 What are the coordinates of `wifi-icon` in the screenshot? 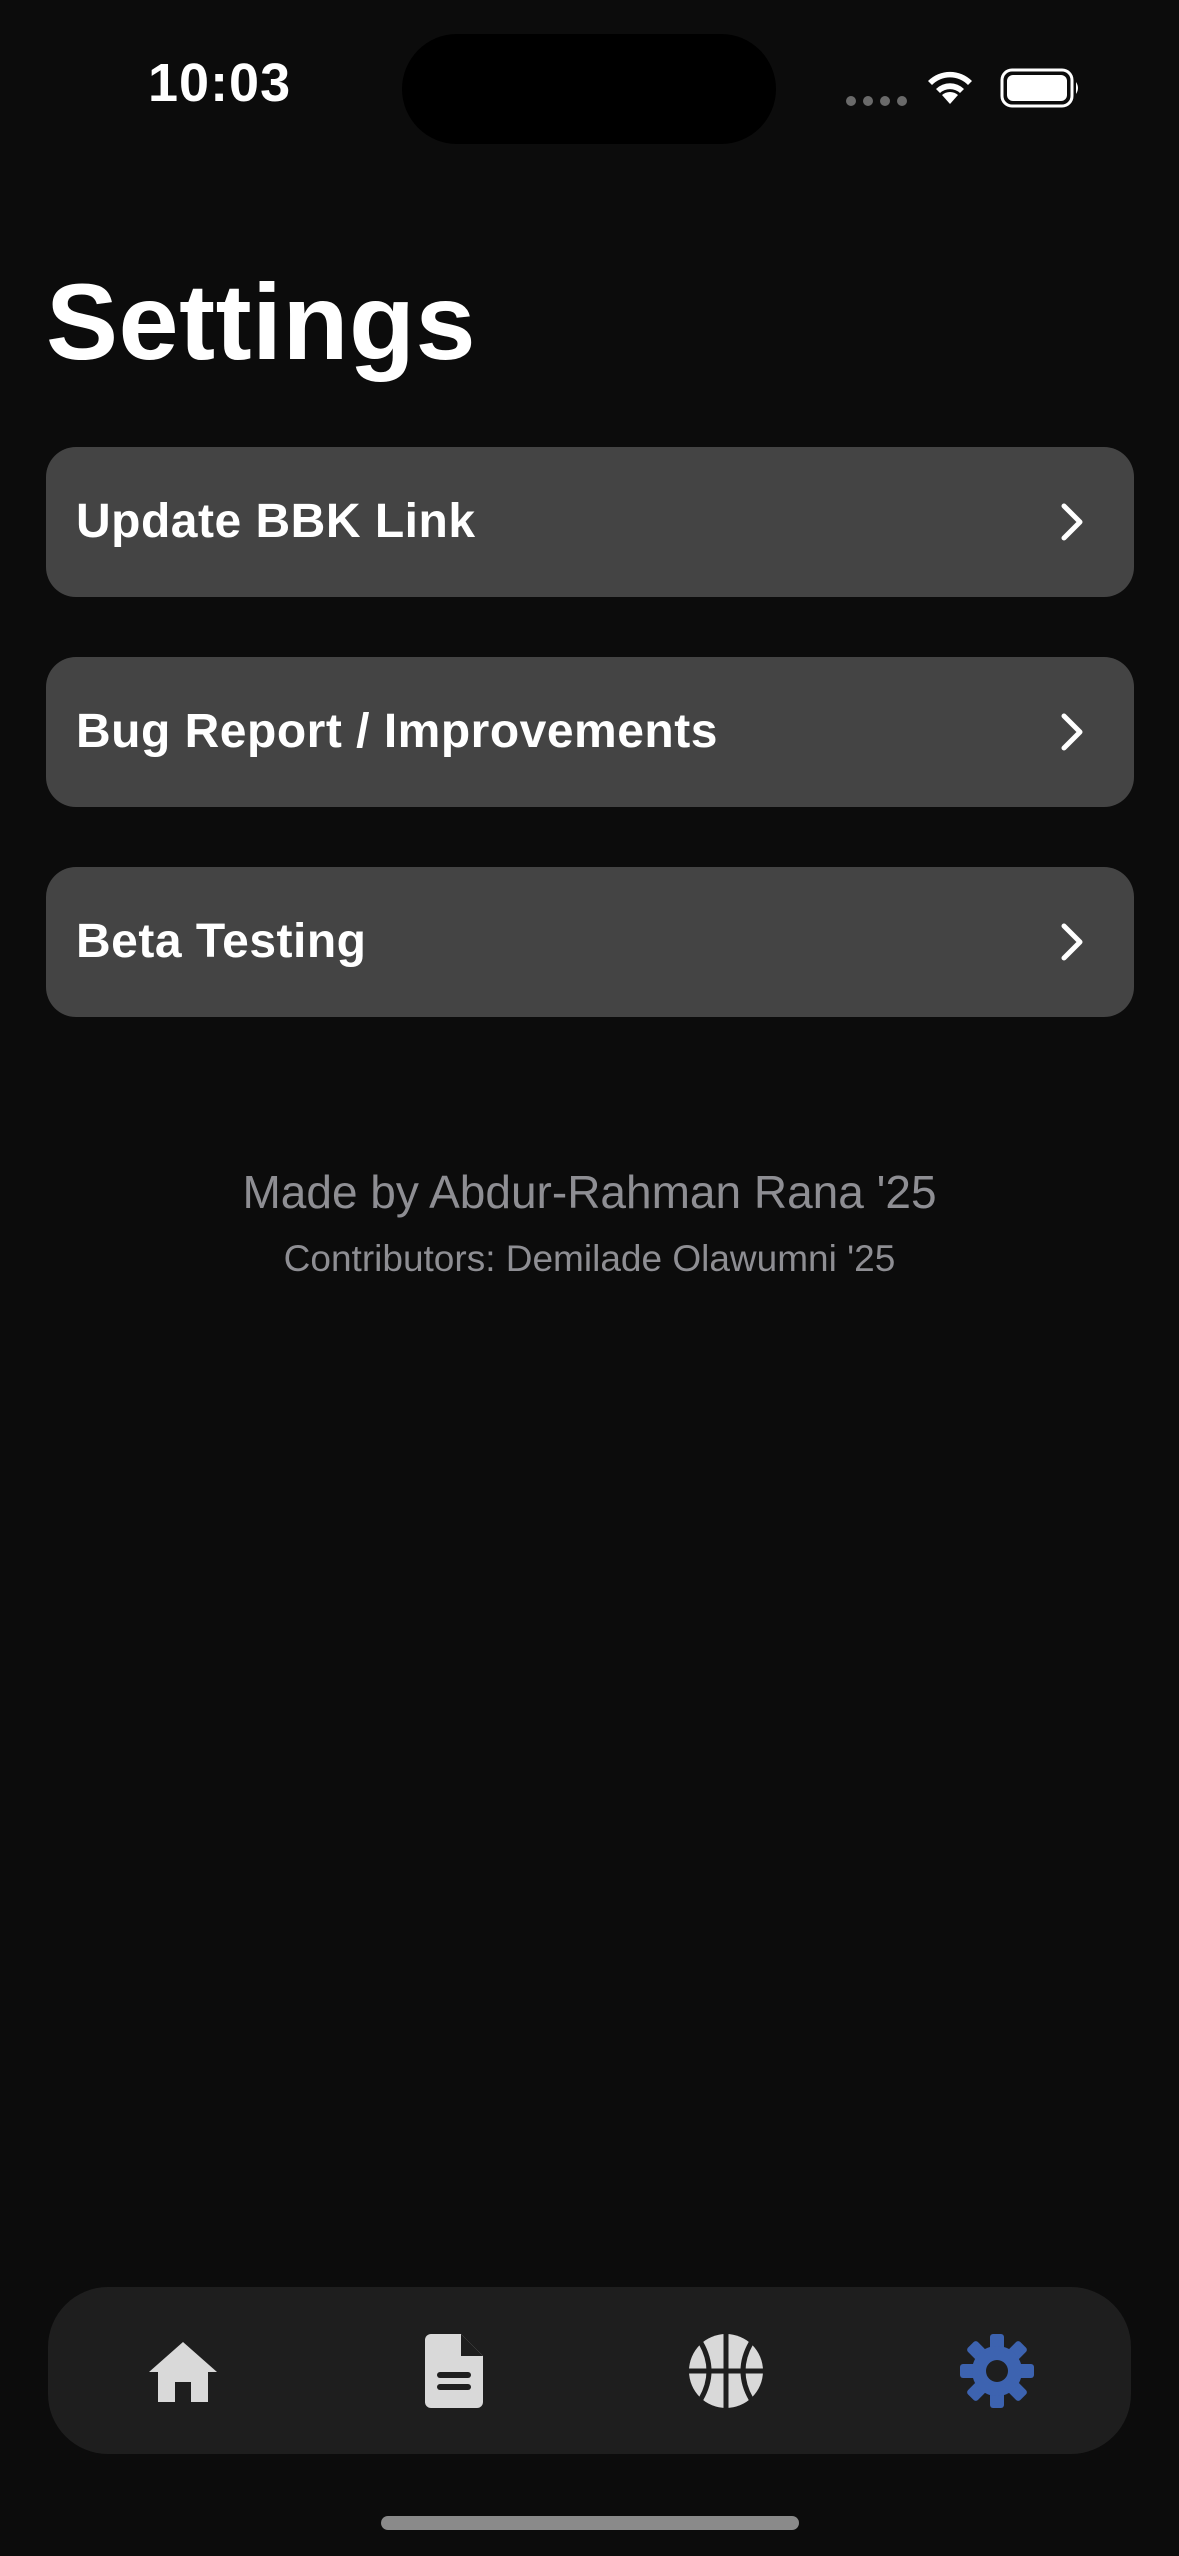 It's located at (950, 87).